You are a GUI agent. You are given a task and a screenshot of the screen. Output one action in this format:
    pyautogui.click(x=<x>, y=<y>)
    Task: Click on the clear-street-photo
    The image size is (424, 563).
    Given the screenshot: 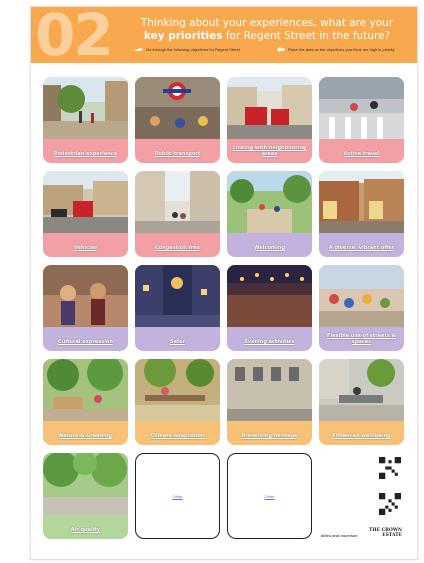 What is the action you would take?
    pyautogui.click(x=177, y=202)
    